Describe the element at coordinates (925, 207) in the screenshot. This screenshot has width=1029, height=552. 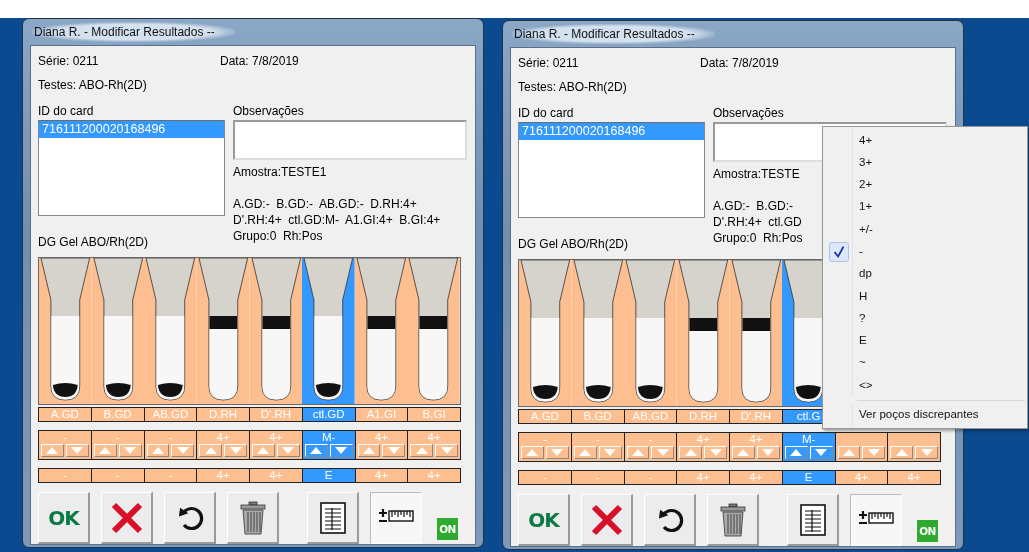
I see `menu-item: 1+` at that location.